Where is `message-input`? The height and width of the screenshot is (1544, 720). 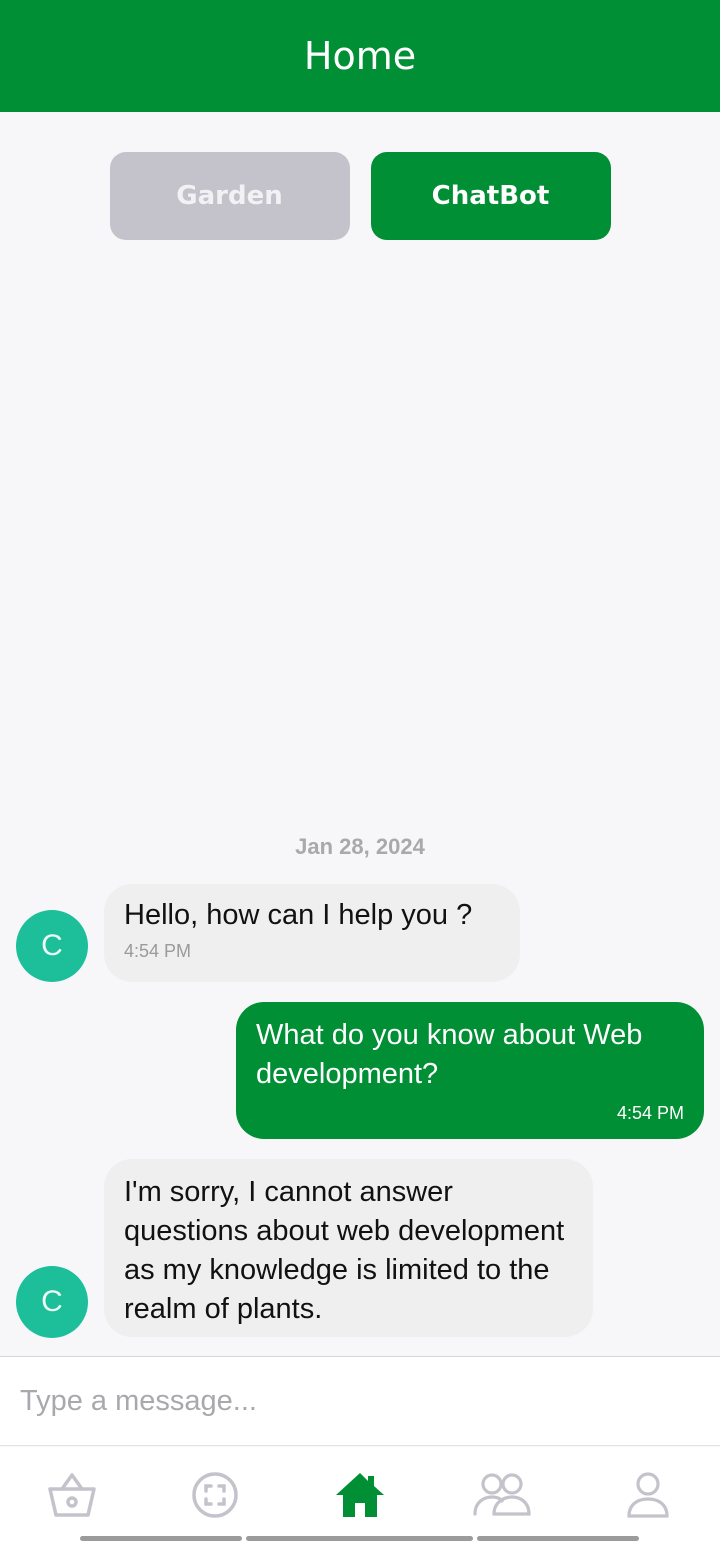 message-input is located at coordinates (350, 1401).